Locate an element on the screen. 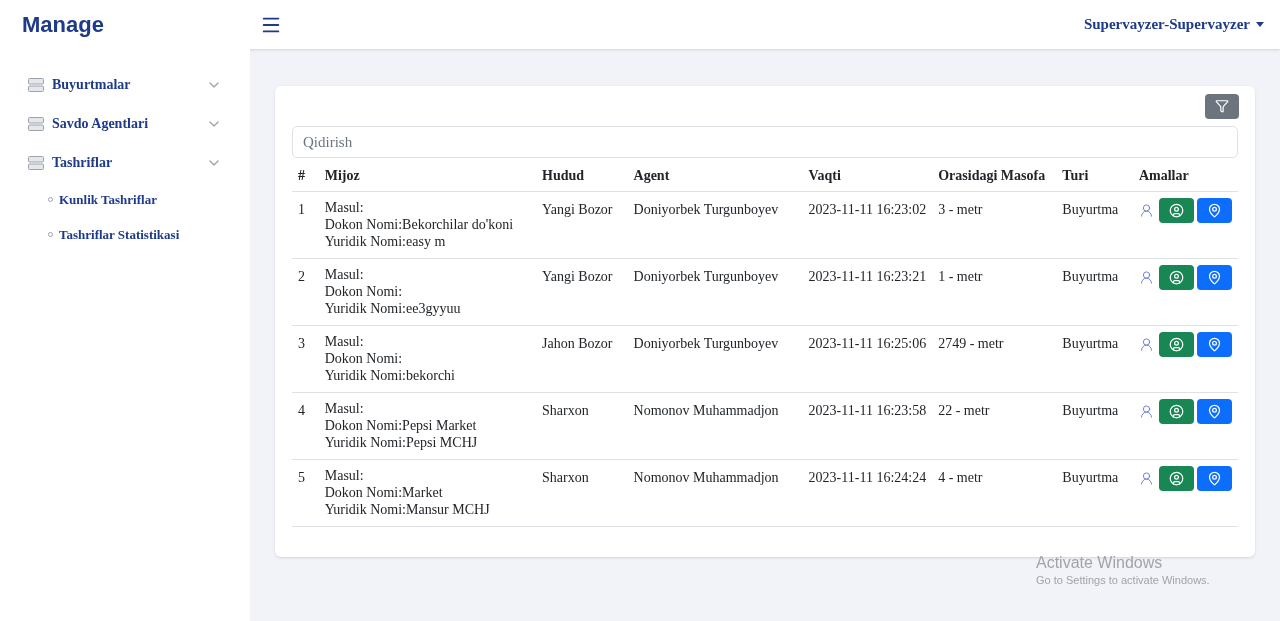 The width and height of the screenshot is (1280, 621). table-cell: 1 - metr is located at coordinates (960, 276).